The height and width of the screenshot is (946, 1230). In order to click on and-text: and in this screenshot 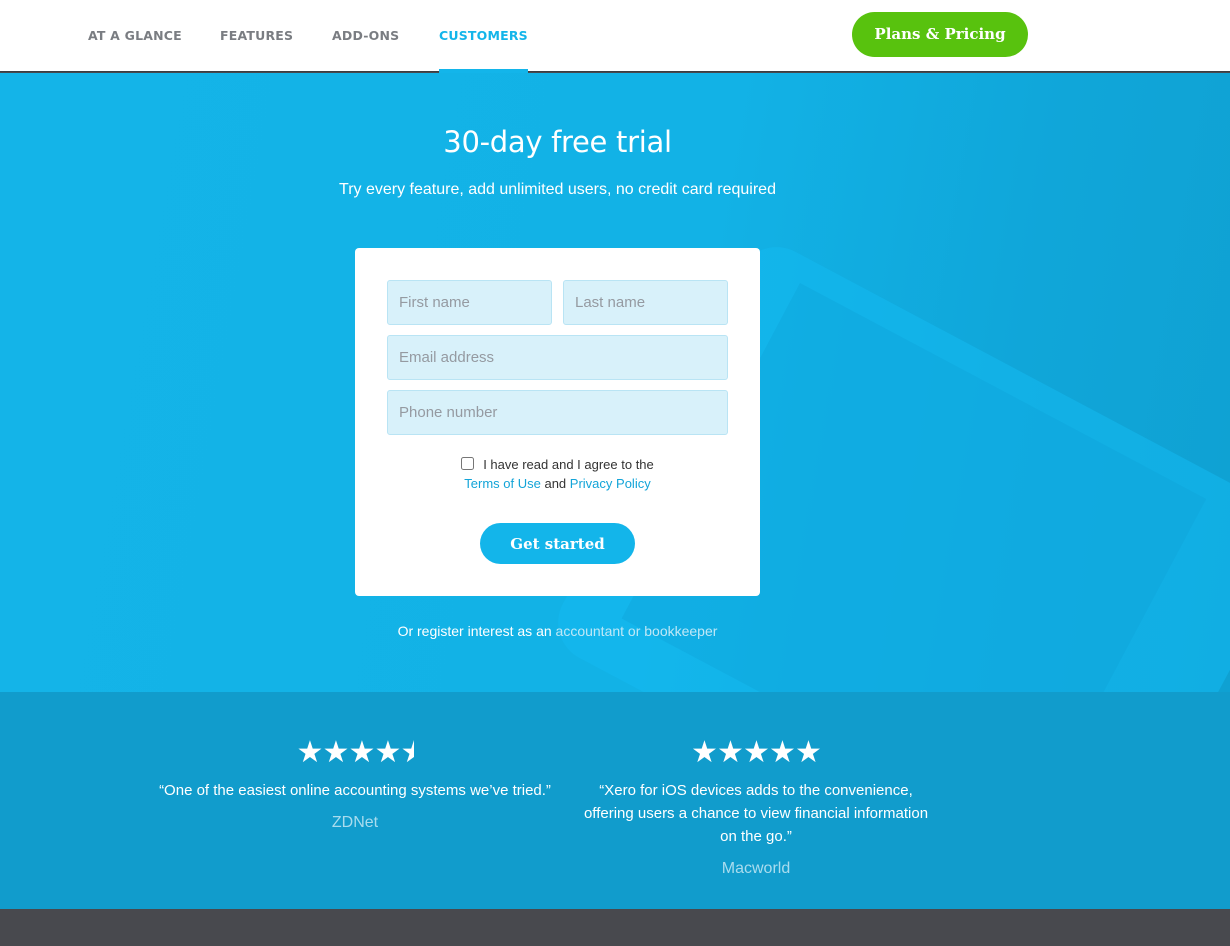, I will do `click(555, 483)`.